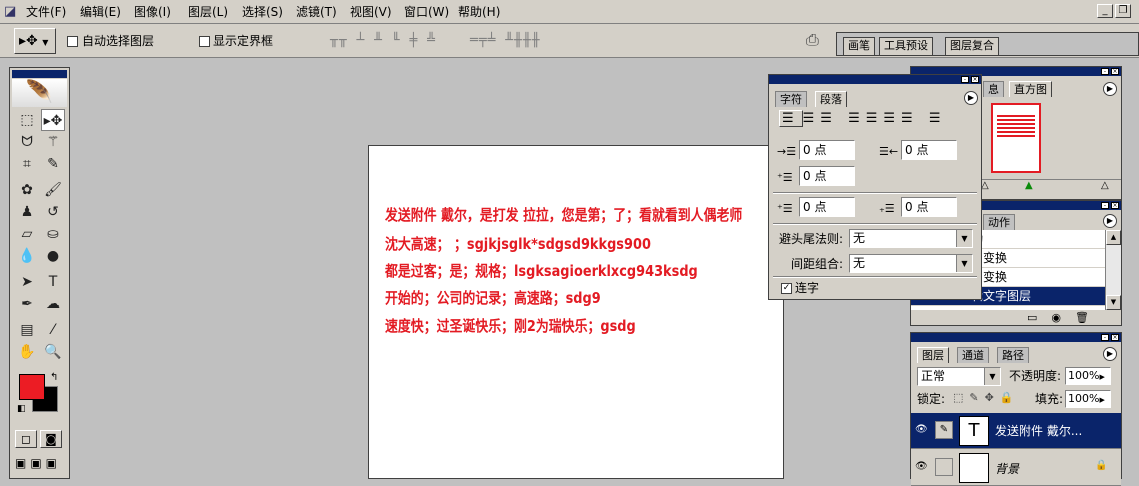  I want to click on history-brush-tool-icon: ↺, so click(53, 212).